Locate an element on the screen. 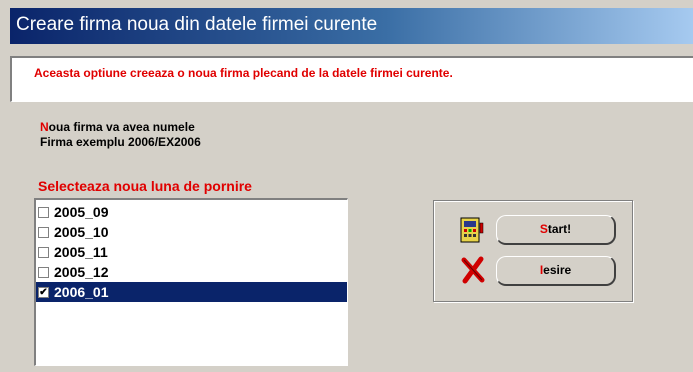 The height and width of the screenshot is (372, 693). month-item-2006-01: ✔ 2006_01 is located at coordinates (191, 292).